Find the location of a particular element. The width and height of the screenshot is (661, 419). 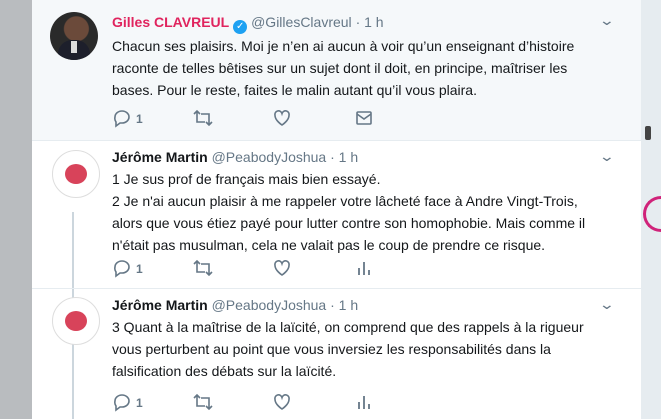

avatar-figure is located at coordinates (74, 47).